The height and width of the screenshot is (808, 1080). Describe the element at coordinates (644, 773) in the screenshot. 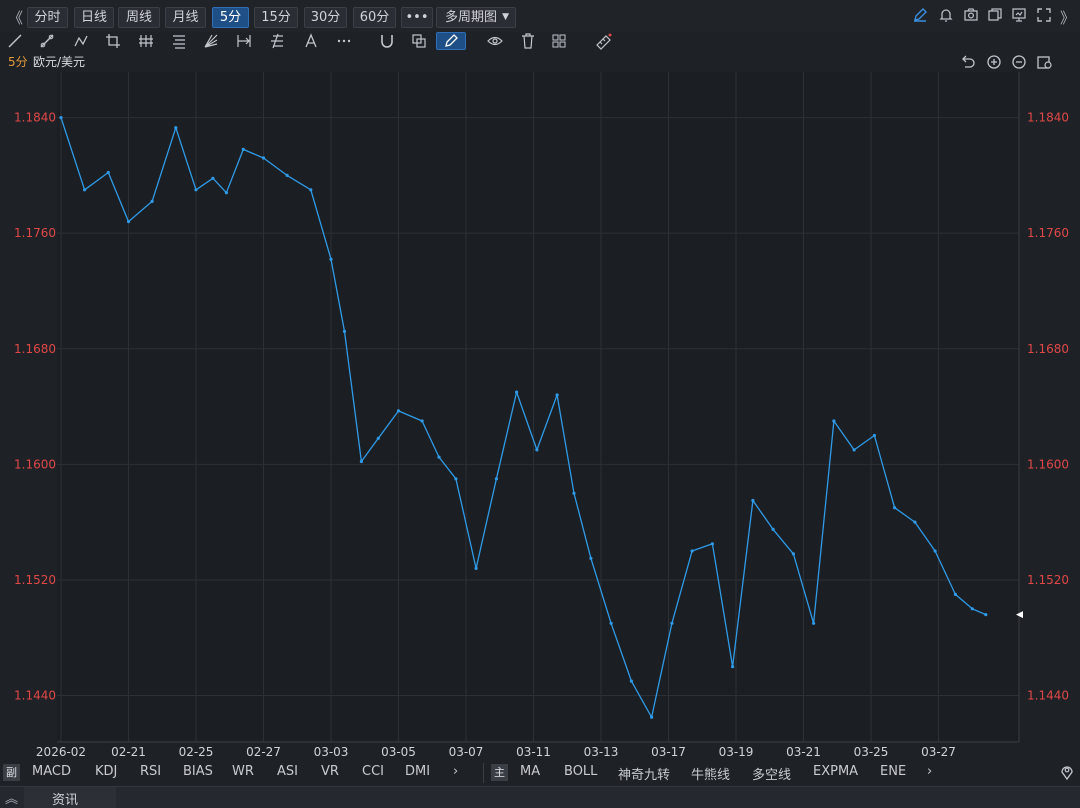

I see `main-indicator-3: 神奇九转` at that location.